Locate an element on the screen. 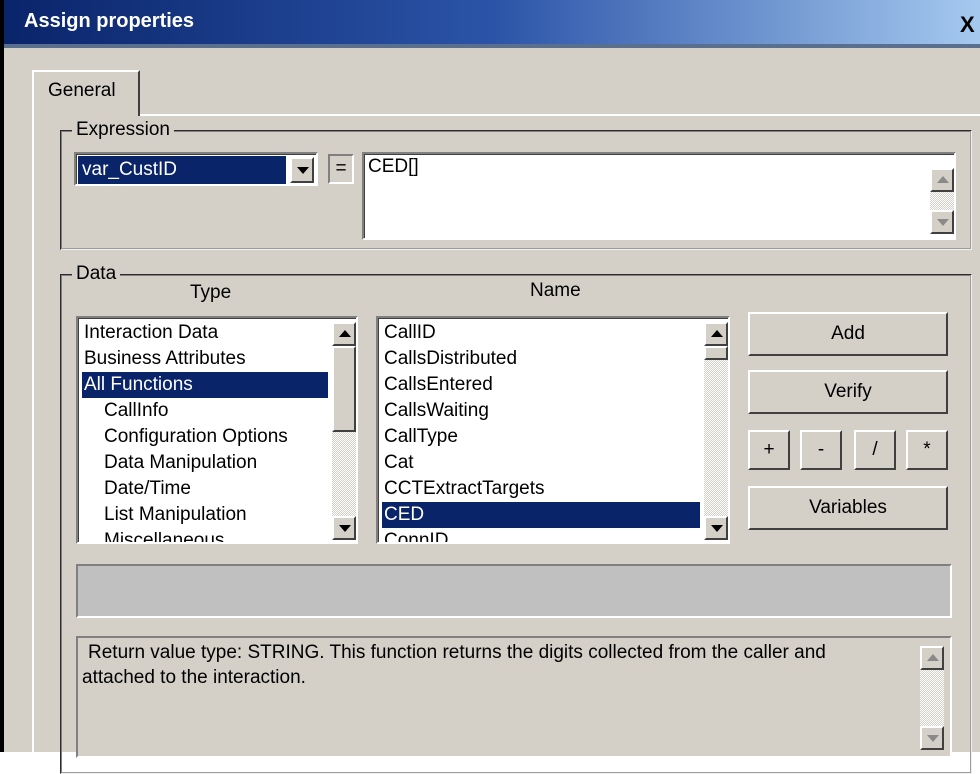  multiply-button-label: * is located at coordinates (927, 449).